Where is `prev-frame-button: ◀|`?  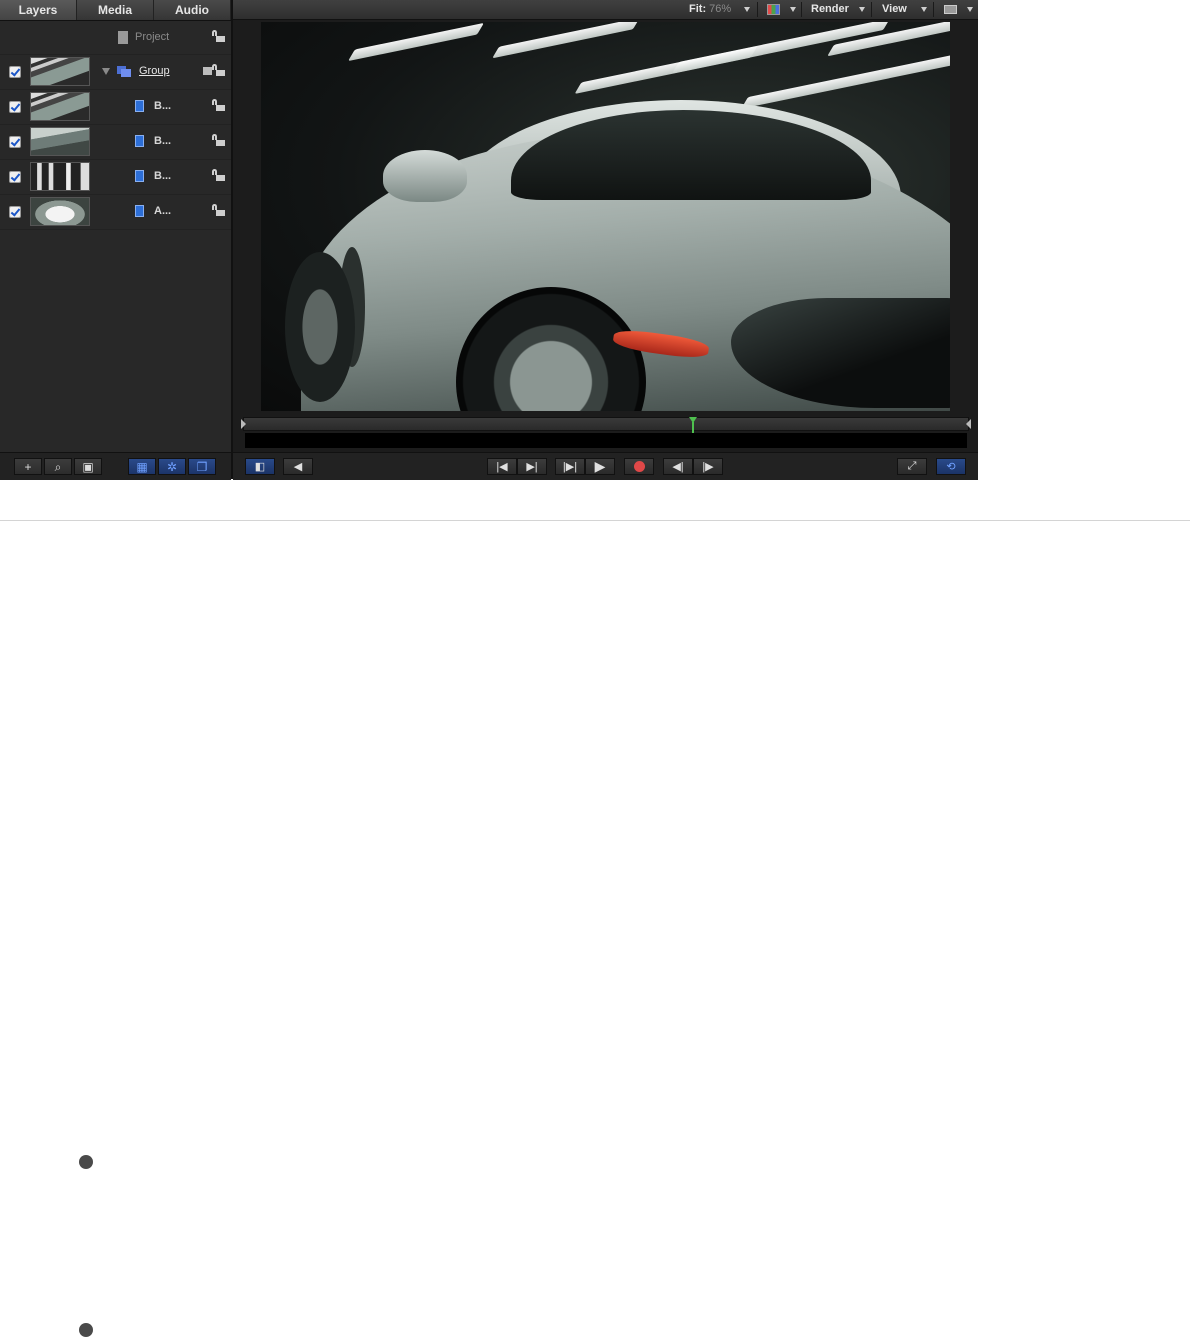
prev-frame-button: ◀| is located at coordinates (678, 466).